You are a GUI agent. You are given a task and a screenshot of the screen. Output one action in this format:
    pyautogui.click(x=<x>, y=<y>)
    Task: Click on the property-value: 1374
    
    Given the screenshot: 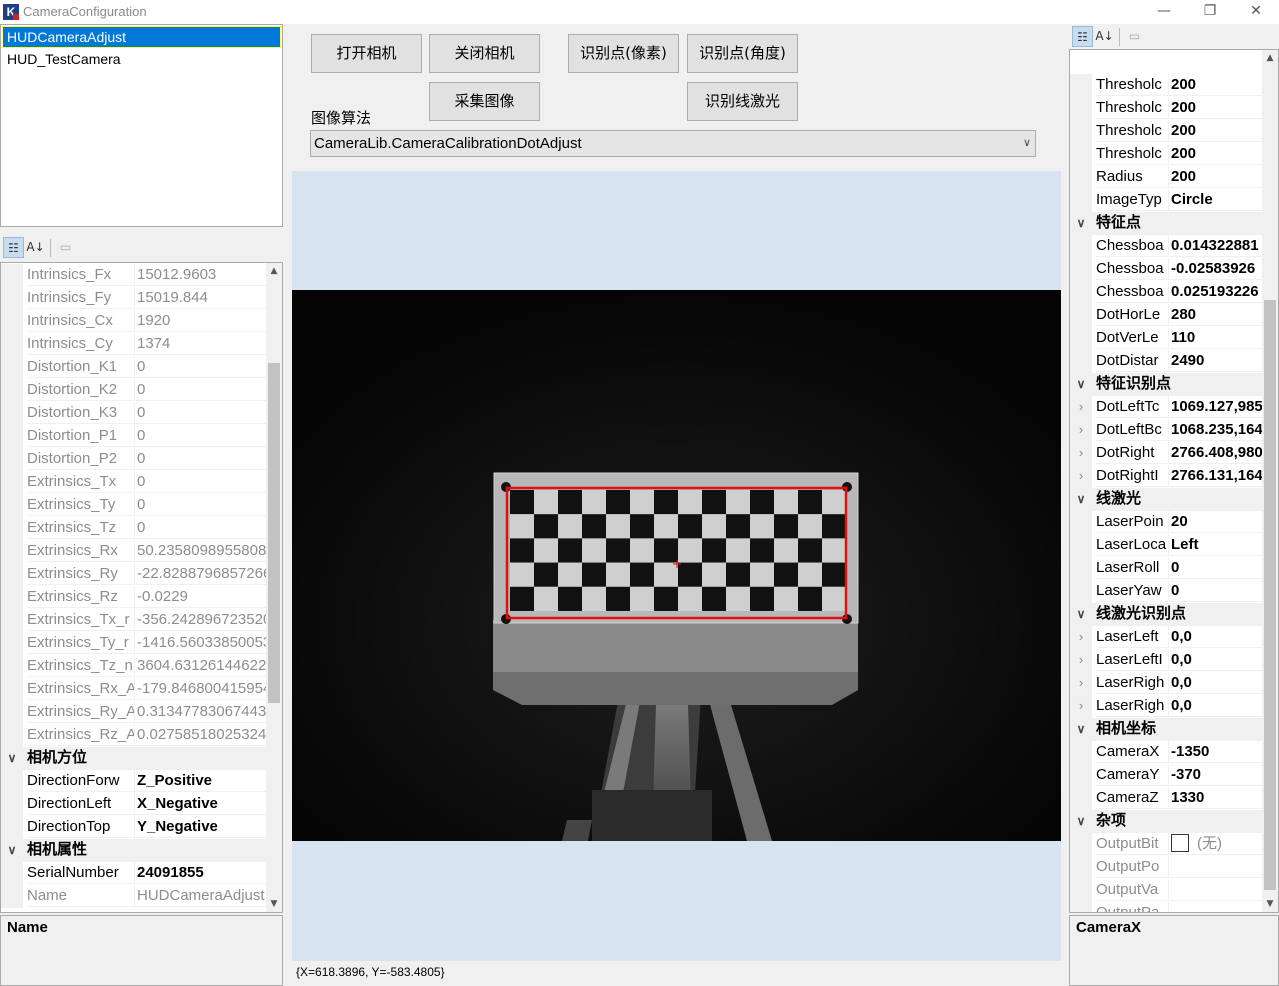 What is the action you would take?
    pyautogui.click(x=200, y=344)
    